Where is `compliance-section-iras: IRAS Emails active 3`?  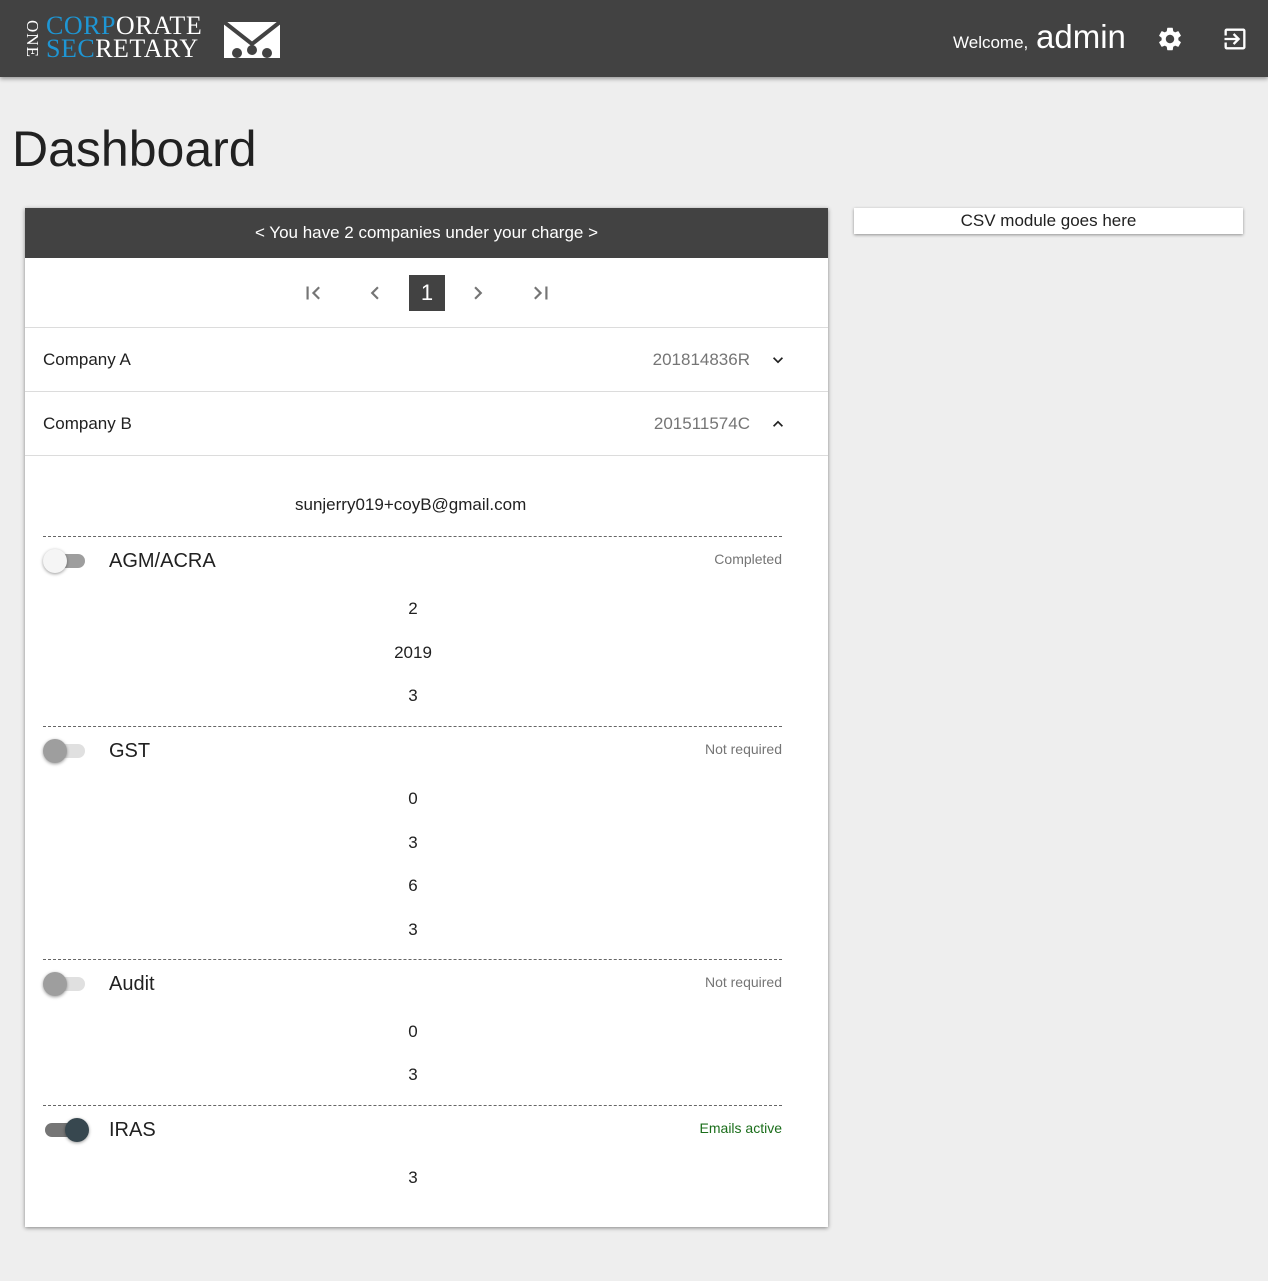 compliance-section-iras: IRAS Emails active 3 is located at coordinates (412, 1155).